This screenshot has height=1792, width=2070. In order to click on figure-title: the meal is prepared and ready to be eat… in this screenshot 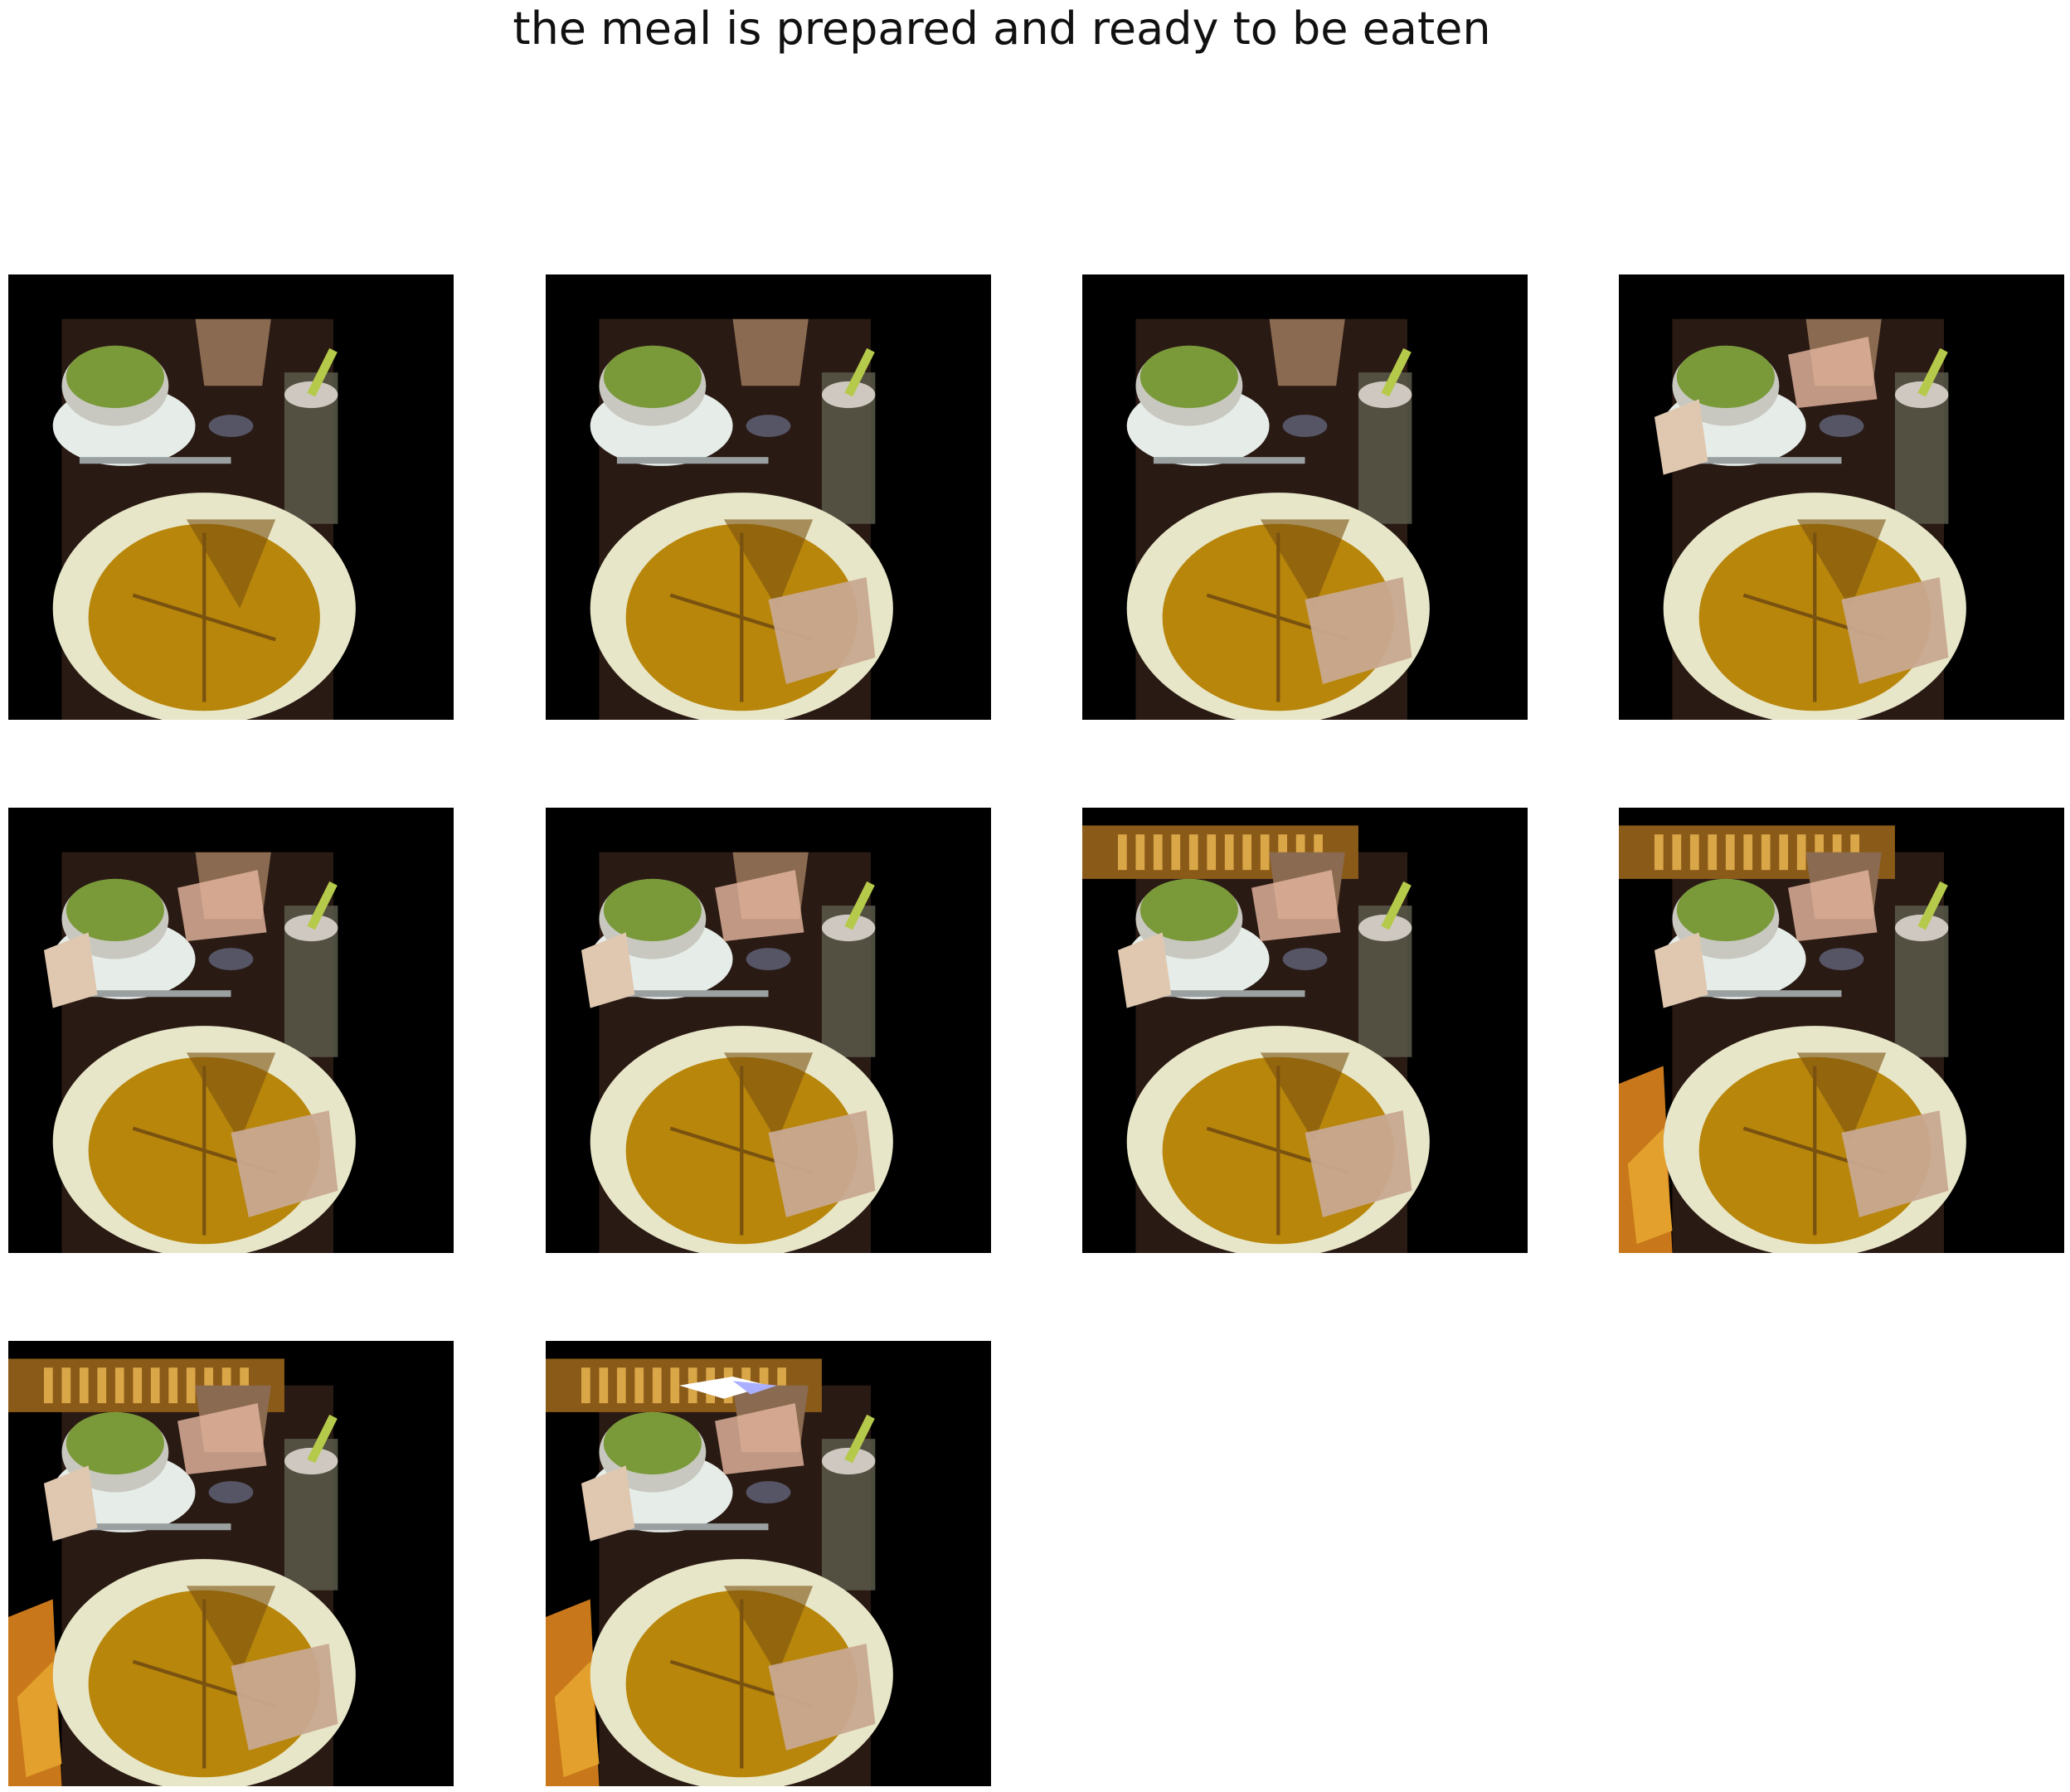, I will do `click(1002, 28)`.